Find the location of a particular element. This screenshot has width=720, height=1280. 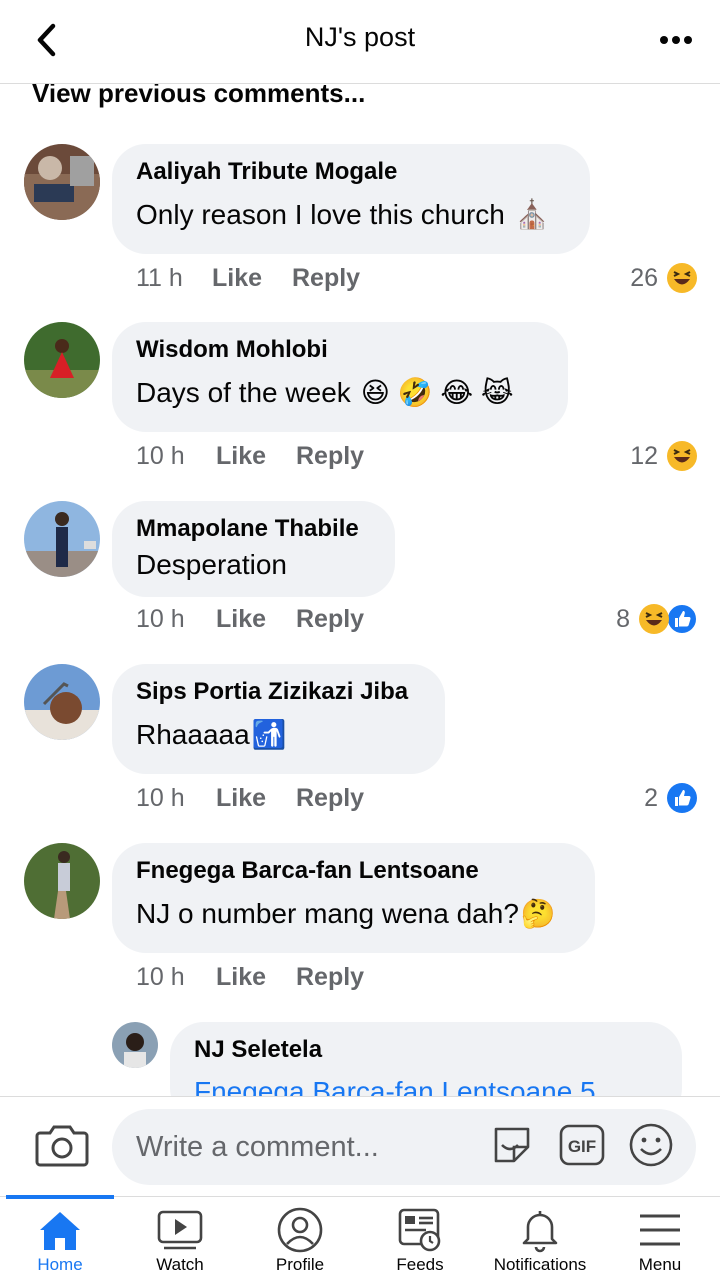

svg-text: GIF is located at coordinates (582, 1146).